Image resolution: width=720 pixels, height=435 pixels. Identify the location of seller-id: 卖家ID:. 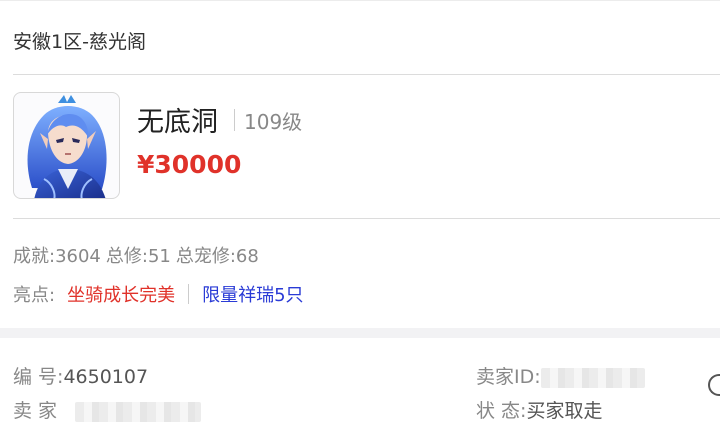
(560, 375).